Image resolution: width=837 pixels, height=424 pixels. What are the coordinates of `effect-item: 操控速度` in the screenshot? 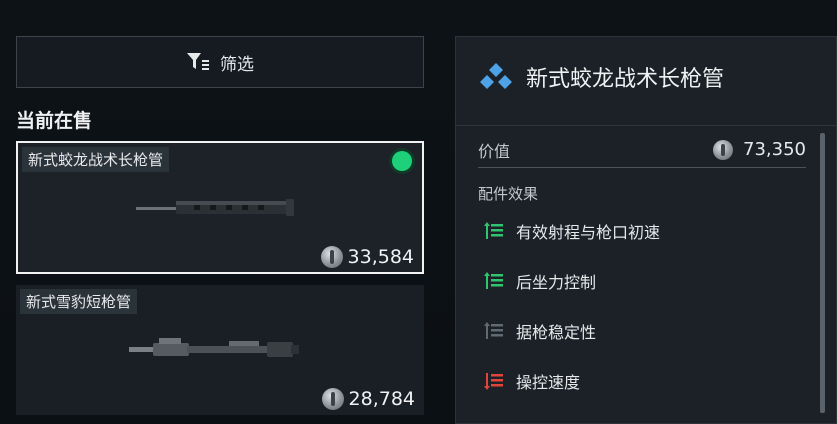 It's located at (532, 381).